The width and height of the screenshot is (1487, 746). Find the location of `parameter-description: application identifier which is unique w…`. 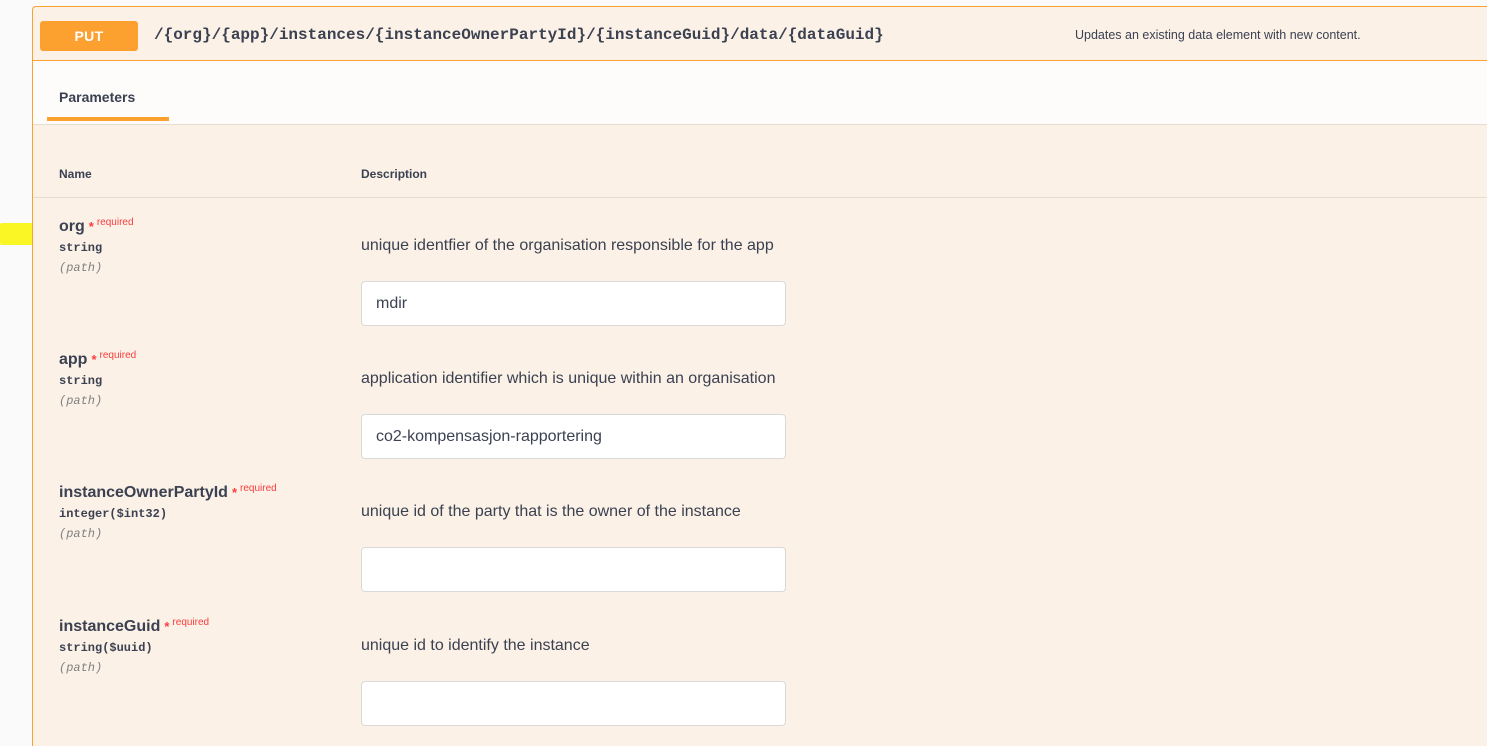

parameter-description: application identifier which is unique w… is located at coordinates (568, 378).